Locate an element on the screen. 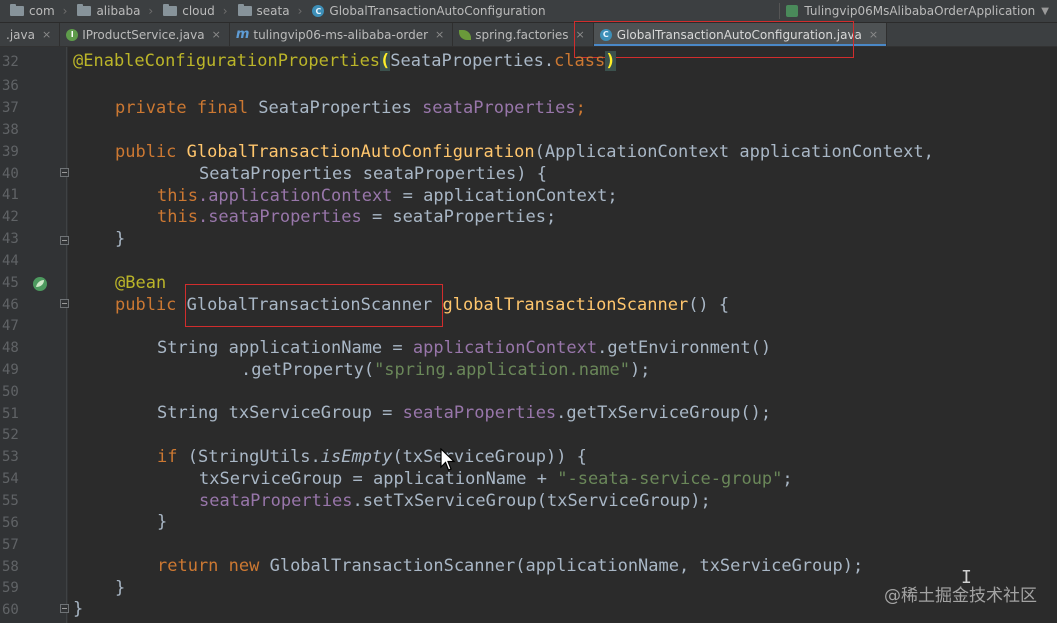 The width and height of the screenshot is (1057, 623). code-line-59: } is located at coordinates (120, 588).